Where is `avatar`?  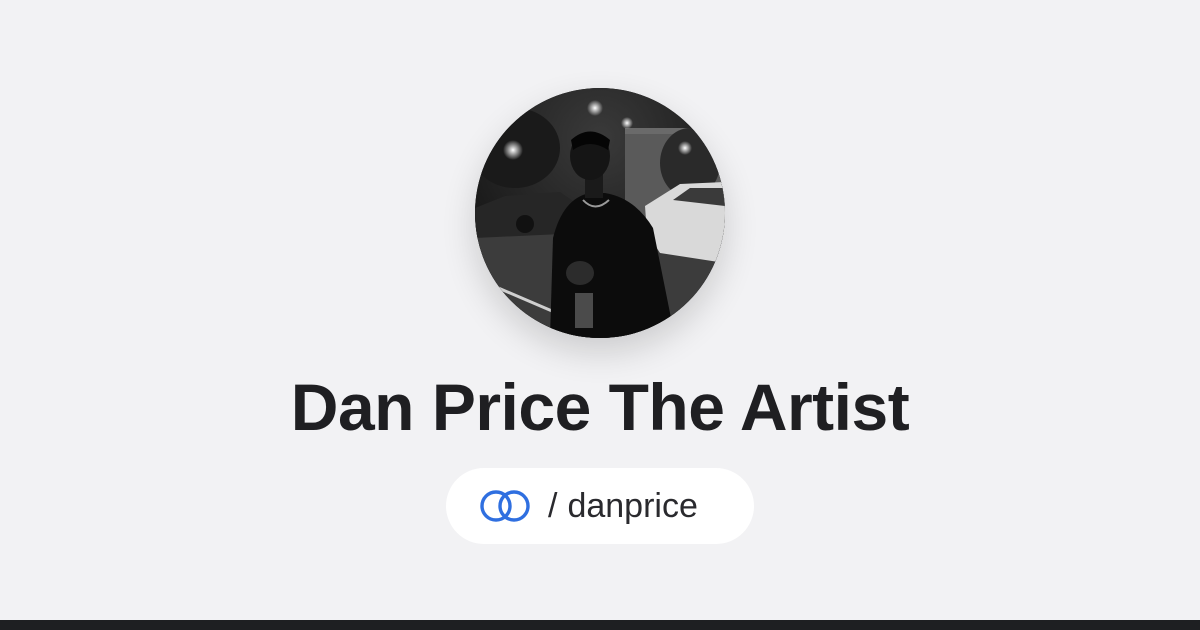
avatar is located at coordinates (600, 213).